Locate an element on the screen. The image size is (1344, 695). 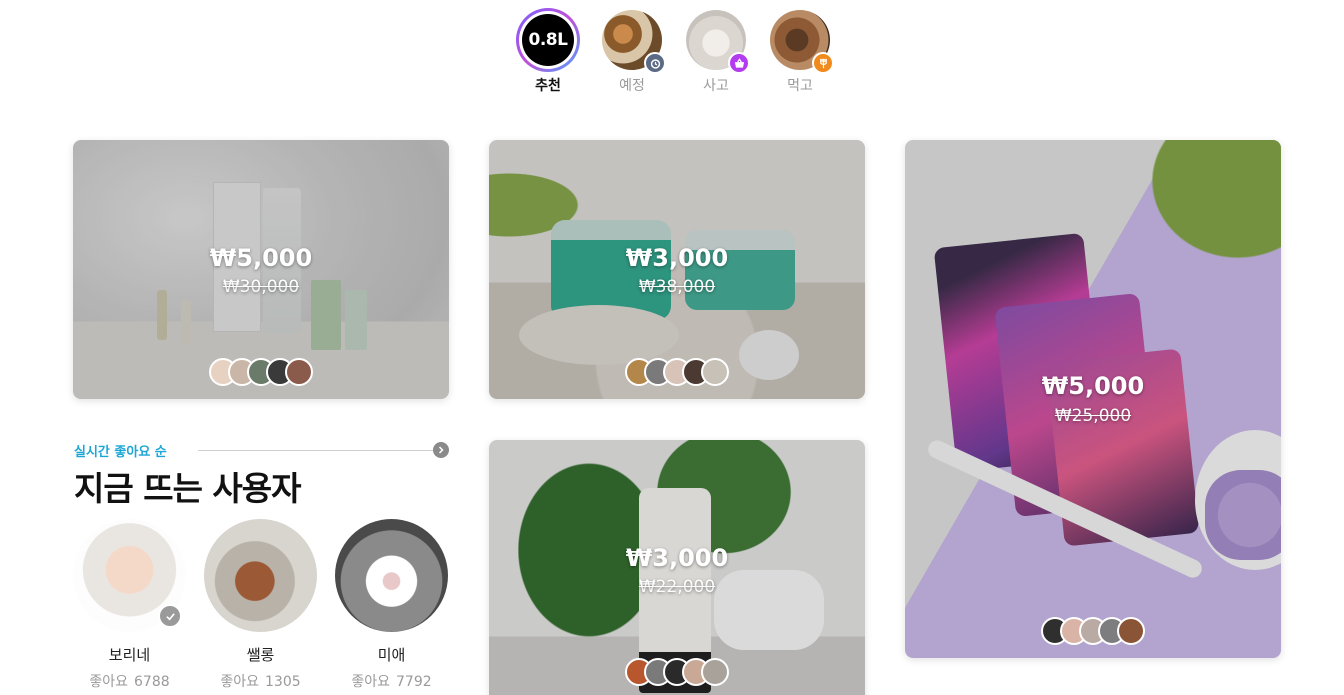
original-price: ₩30,000 is located at coordinates (261, 287).